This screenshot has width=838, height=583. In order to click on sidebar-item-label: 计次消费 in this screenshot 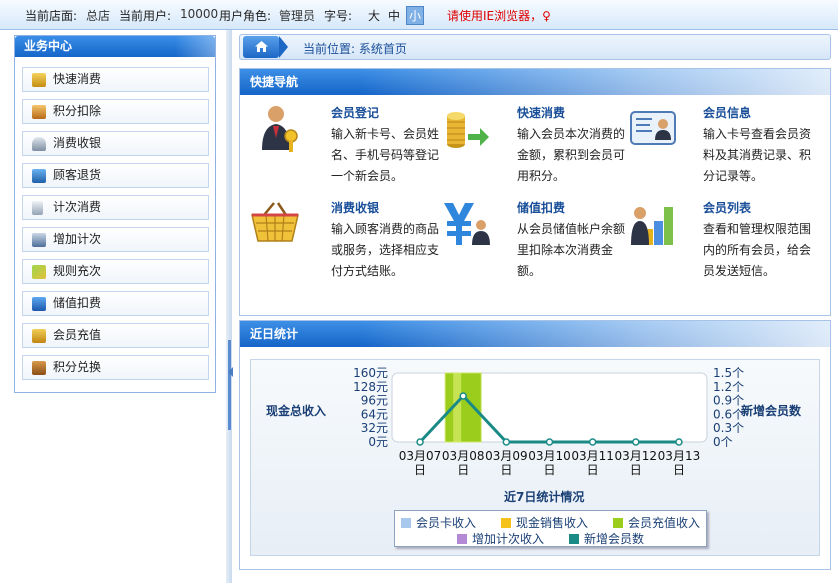, I will do `click(77, 207)`.